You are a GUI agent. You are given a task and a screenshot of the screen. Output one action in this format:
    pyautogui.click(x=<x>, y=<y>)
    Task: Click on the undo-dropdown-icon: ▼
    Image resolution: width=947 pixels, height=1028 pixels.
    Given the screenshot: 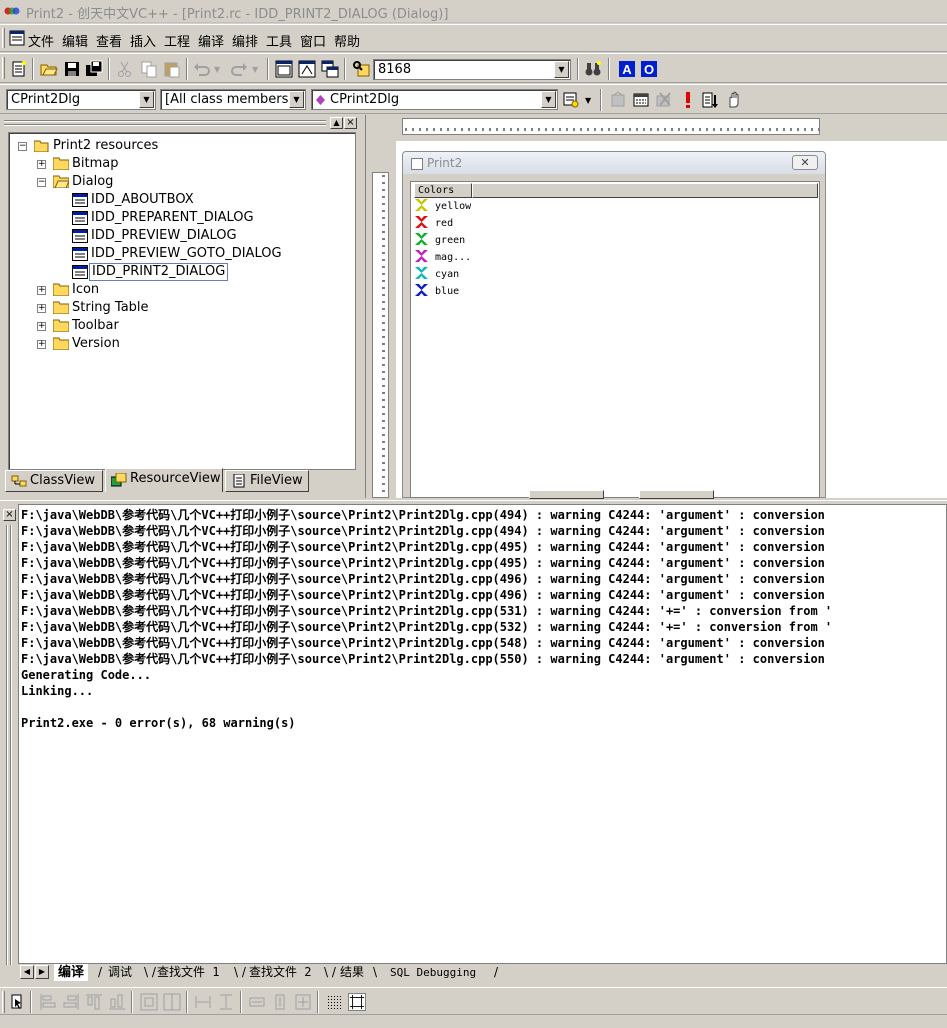 What is the action you would take?
    pyautogui.click(x=217, y=69)
    